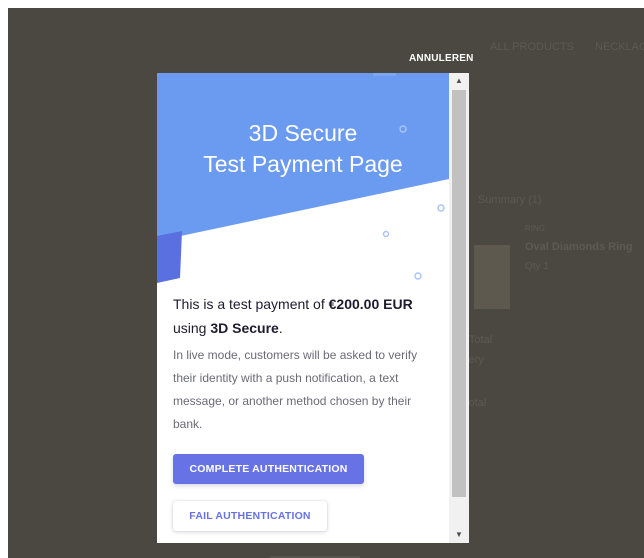 This screenshot has height=558, width=644. Describe the element at coordinates (192, 328) in the screenshot. I see `summary-middle: using` at that location.